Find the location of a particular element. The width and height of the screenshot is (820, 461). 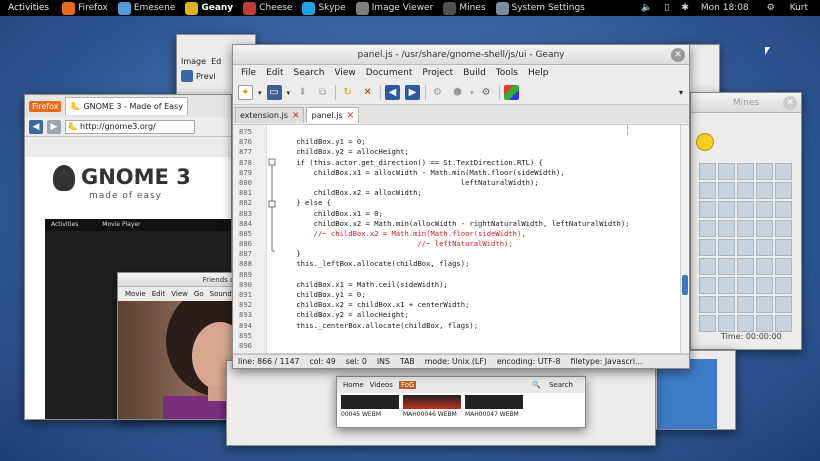

task-system-settings: System Settings is located at coordinates (540, 8).